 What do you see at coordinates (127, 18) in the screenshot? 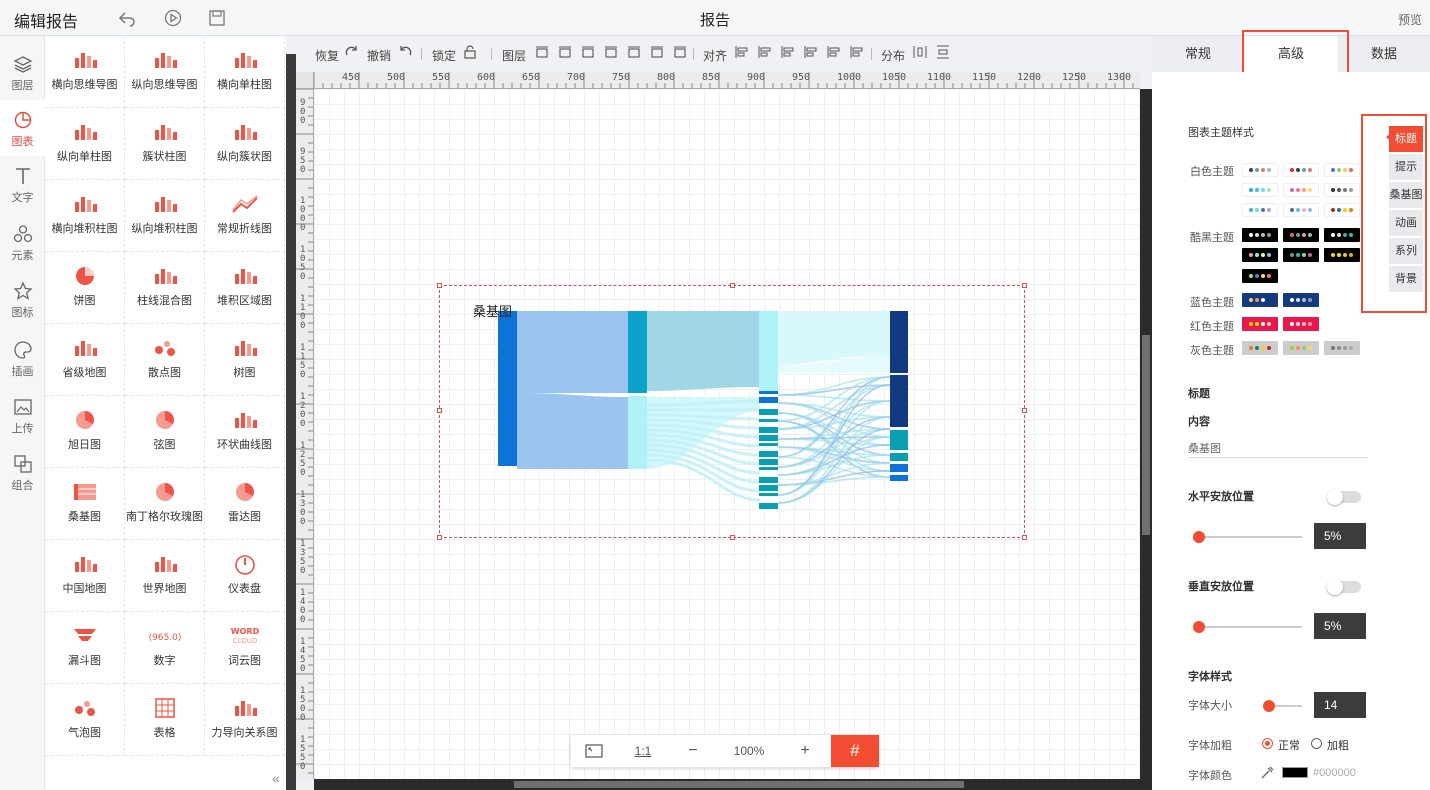
I see `undo-icon` at bounding box center [127, 18].